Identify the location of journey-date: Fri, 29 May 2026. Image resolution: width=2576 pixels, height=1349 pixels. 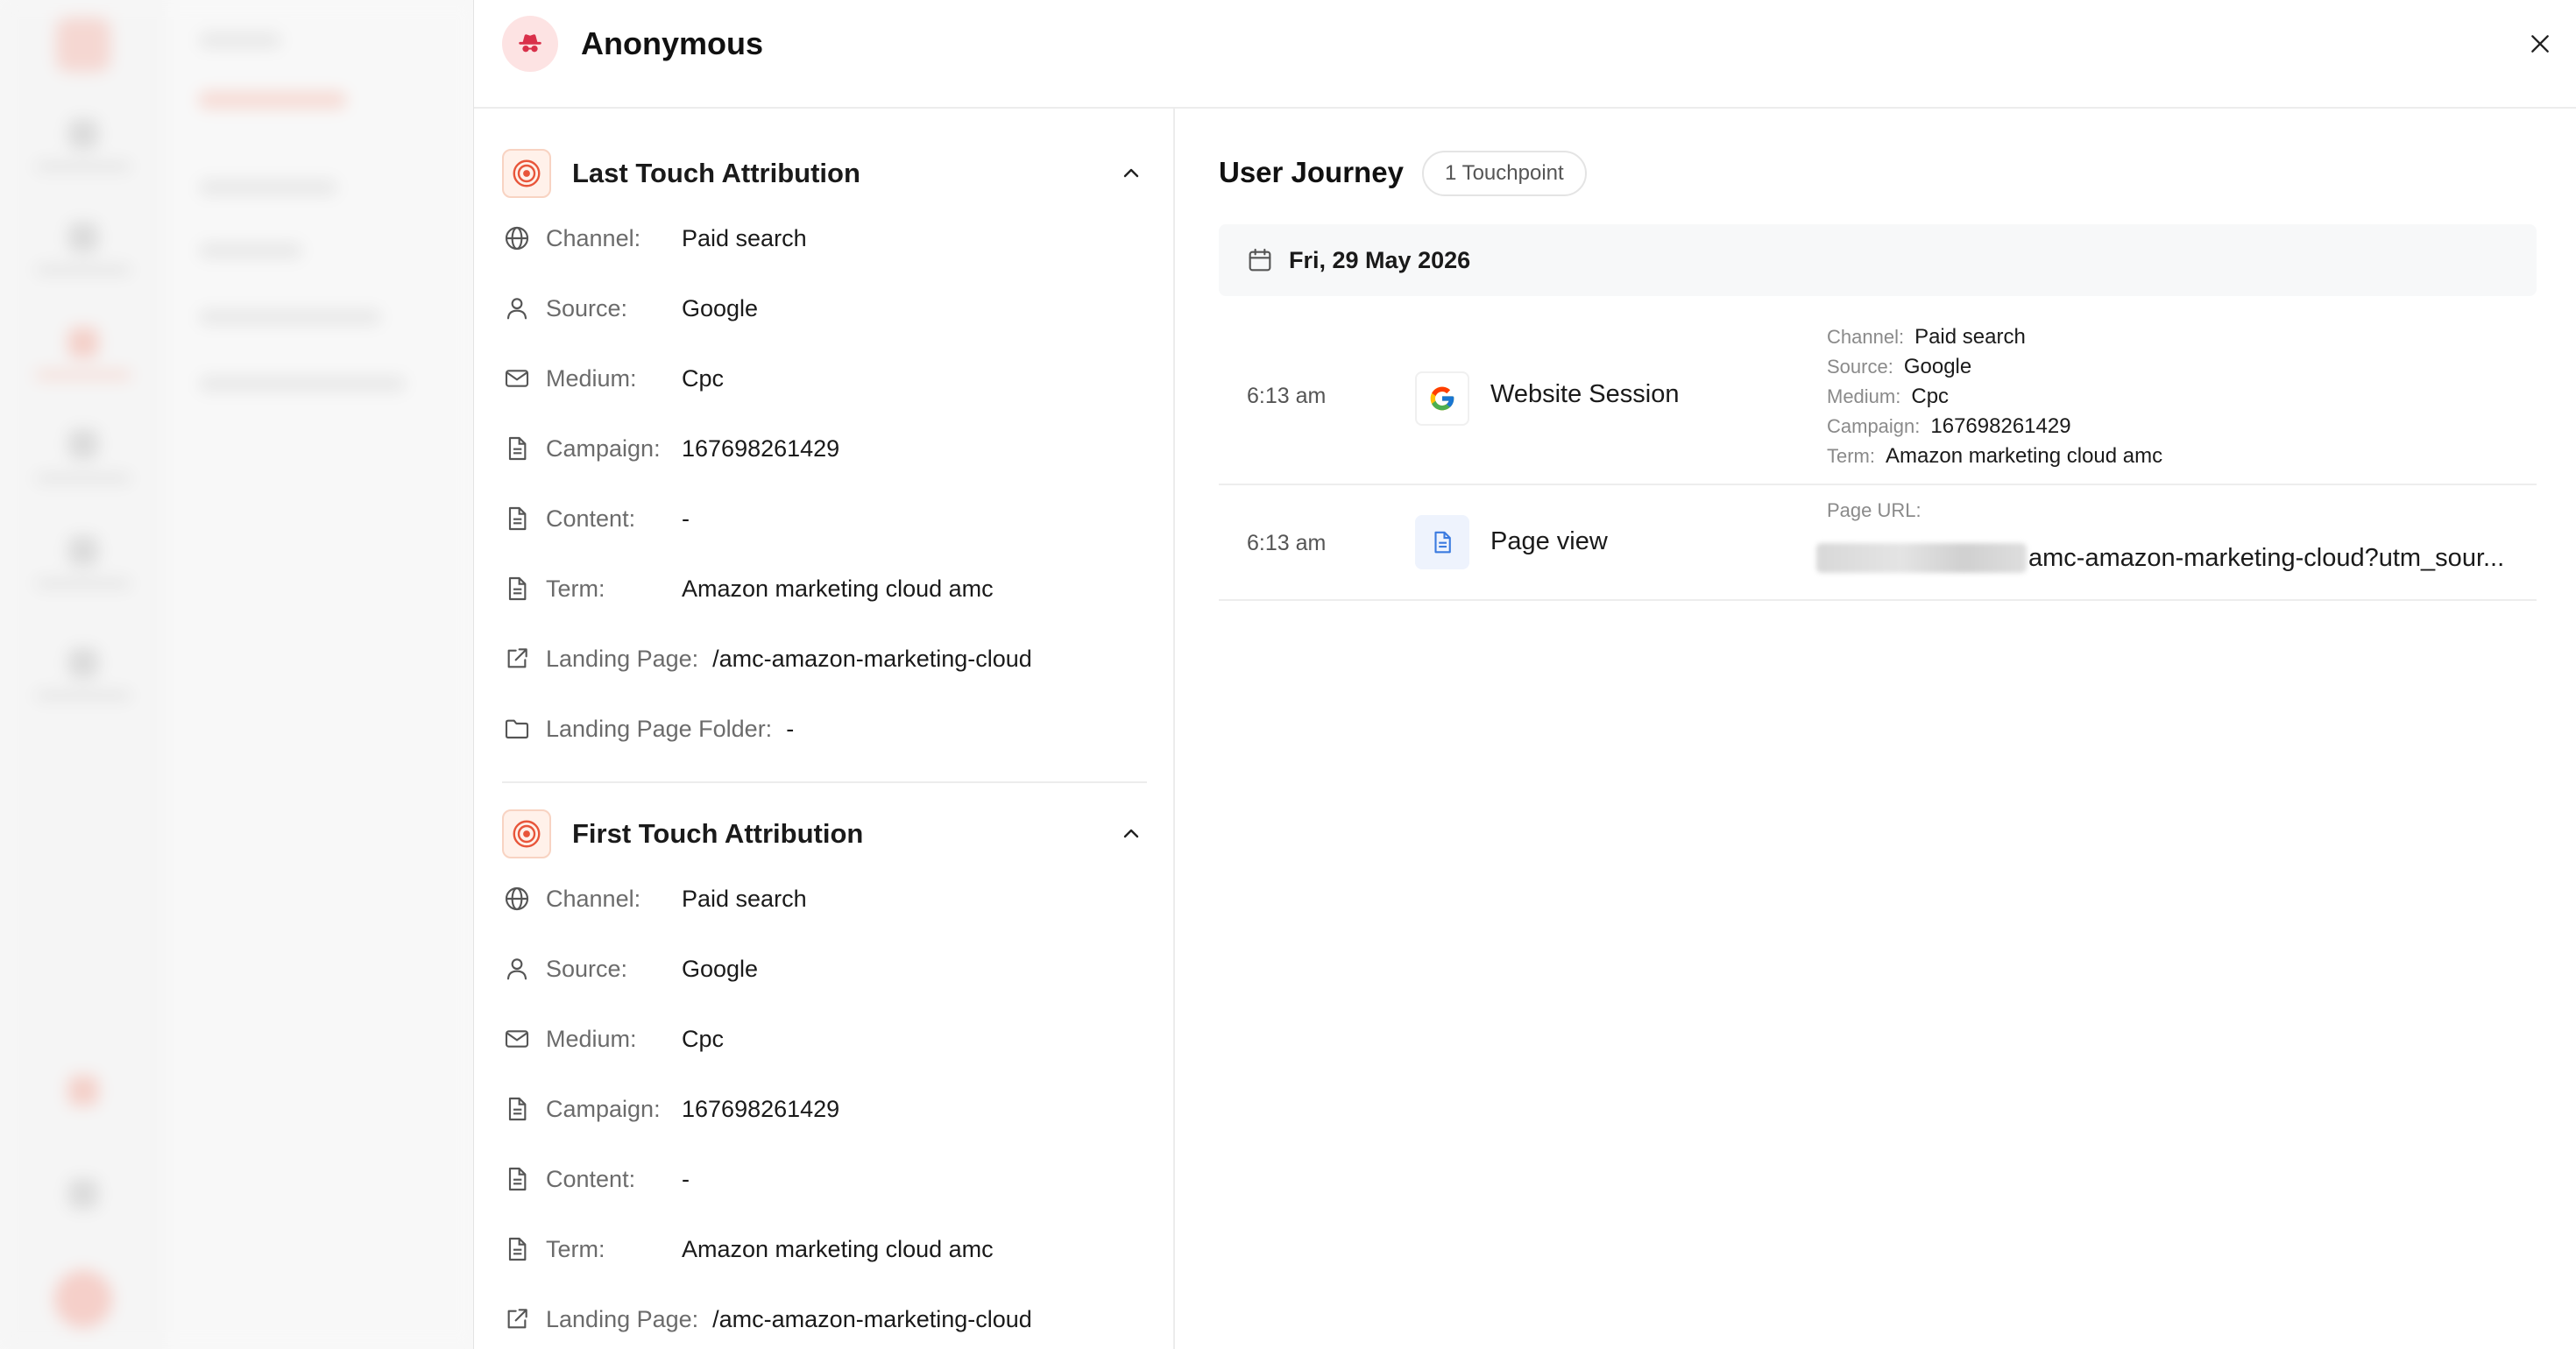
(1380, 259).